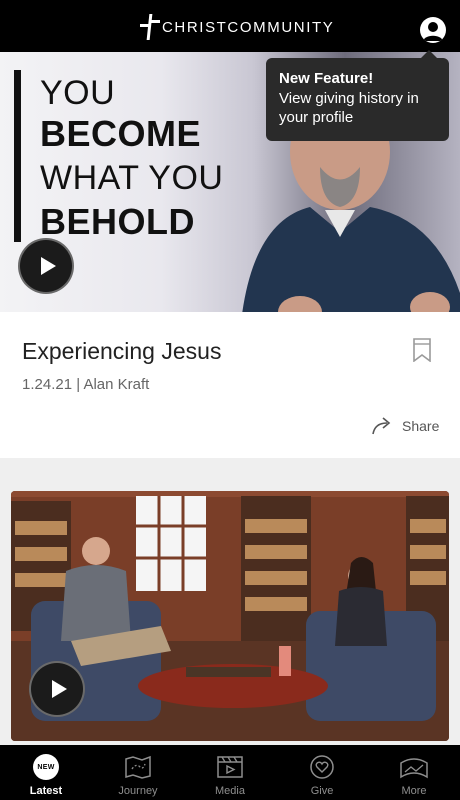 The height and width of the screenshot is (800, 460). I want to click on profile-icon, so click(433, 31).